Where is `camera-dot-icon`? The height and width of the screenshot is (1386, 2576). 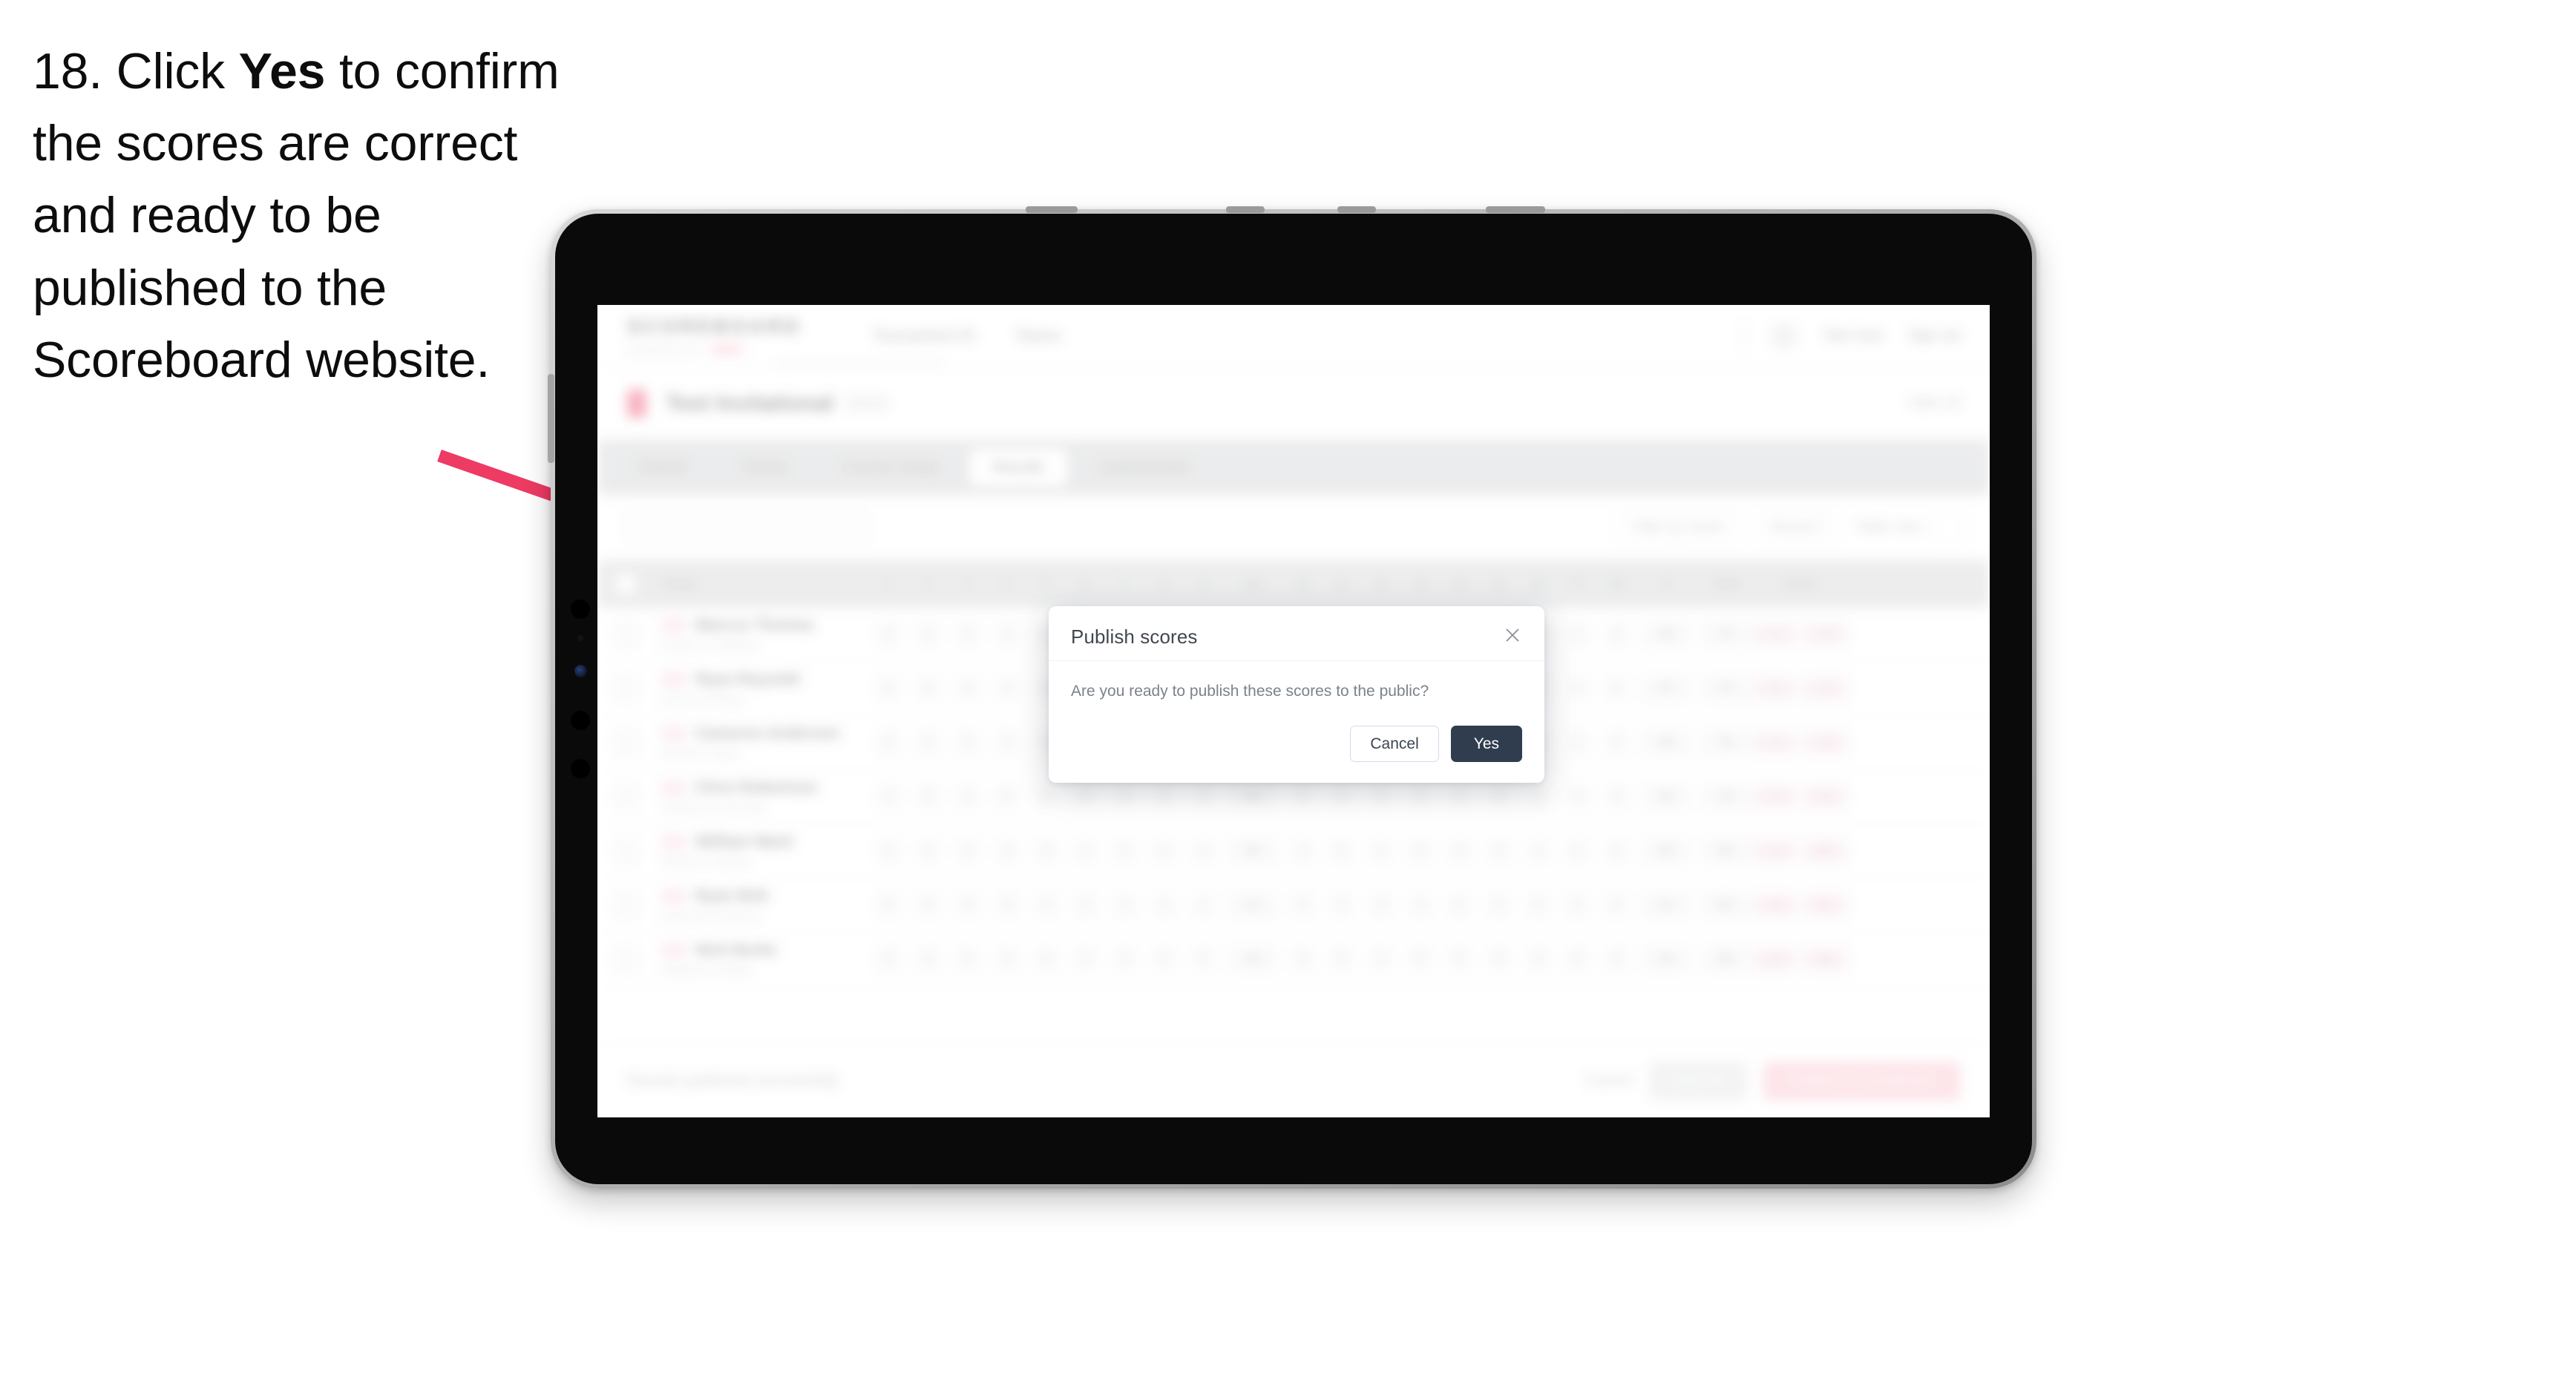
camera-dot-icon is located at coordinates (580, 638).